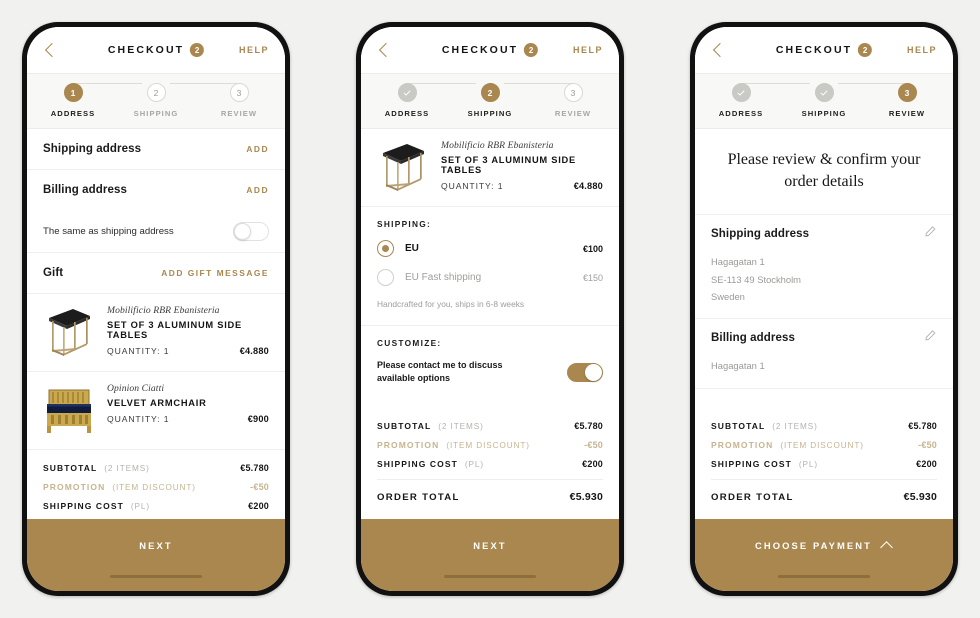 The image size is (980, 618). Describe the element at coordinates (53, 273) in the screenshot. I see `gift-title: Gift` at that location.